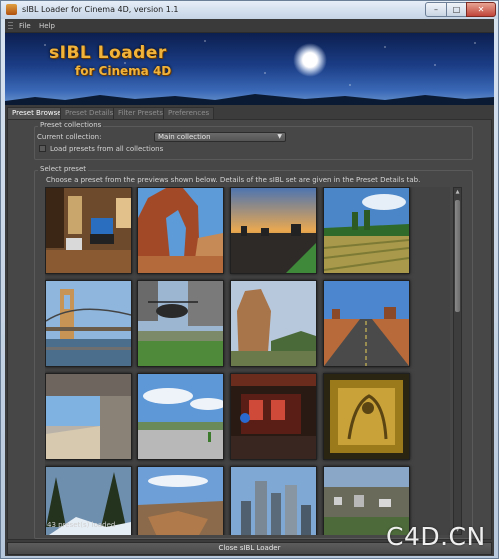 Image resolution: width=499 pixels, height=559 pixels. I want to click on canyon-picture, so click(180, 501).